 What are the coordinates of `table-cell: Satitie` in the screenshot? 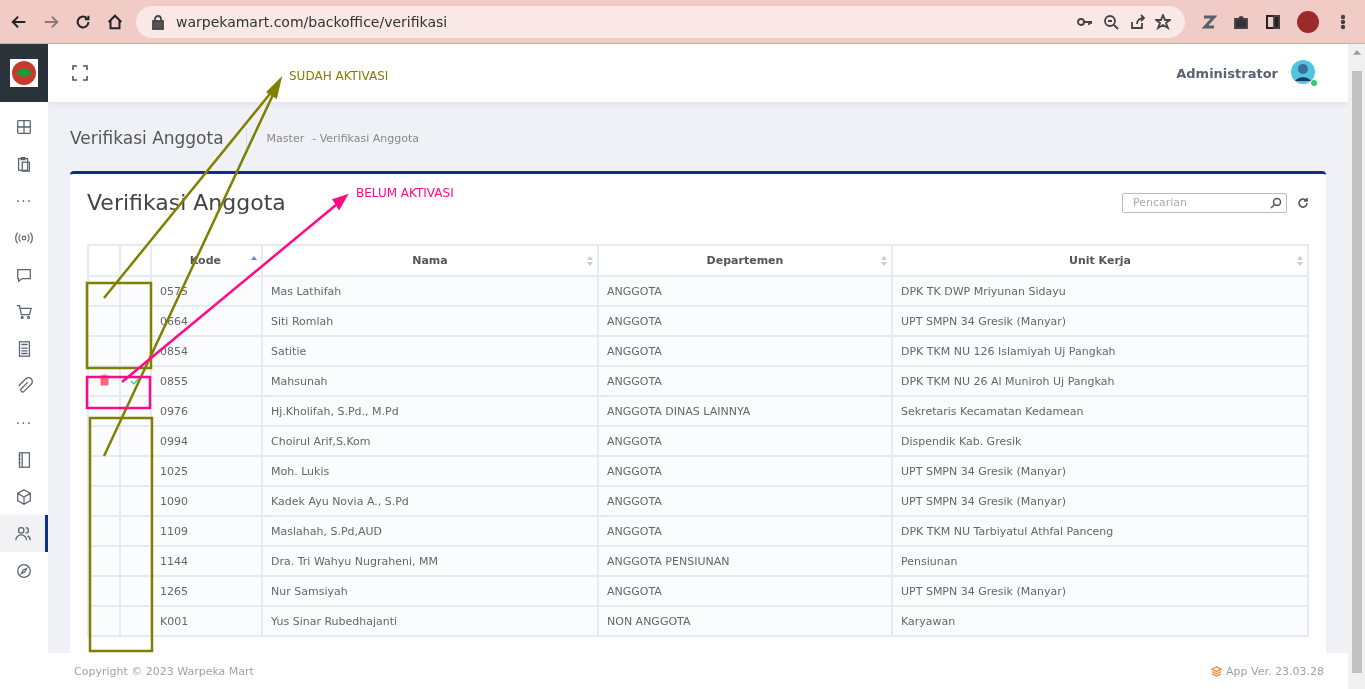 It's located at (430, 351).